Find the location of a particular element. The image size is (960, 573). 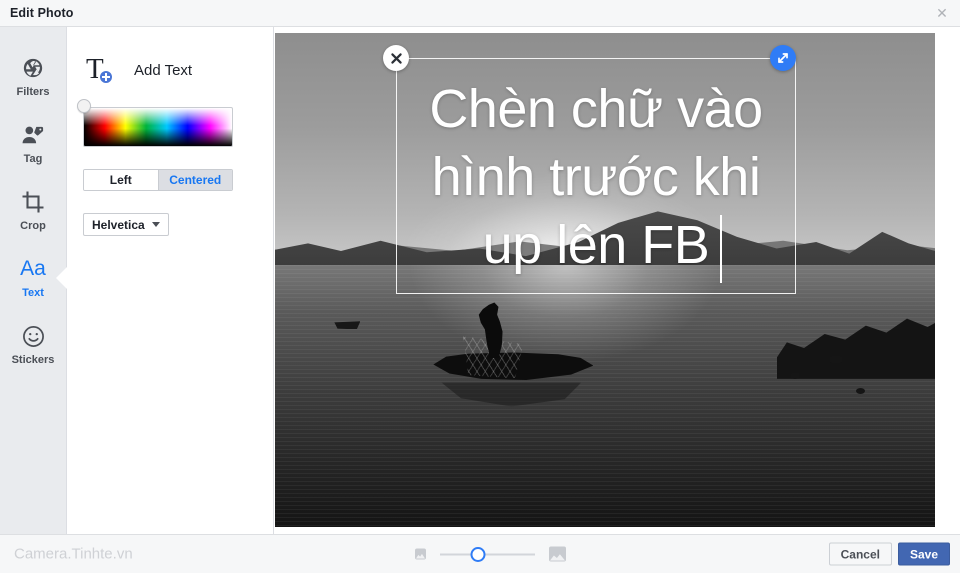

color-picker is located at coordinates (155, 123).